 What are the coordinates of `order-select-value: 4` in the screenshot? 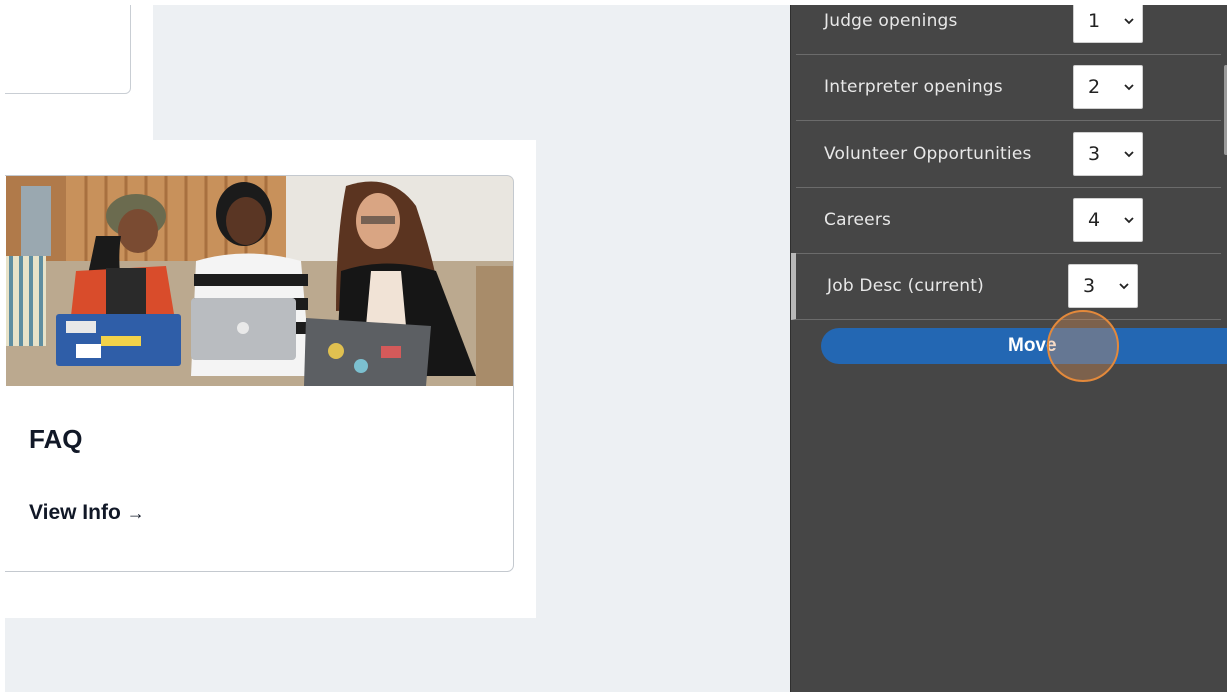 It's located at (1094, 220).